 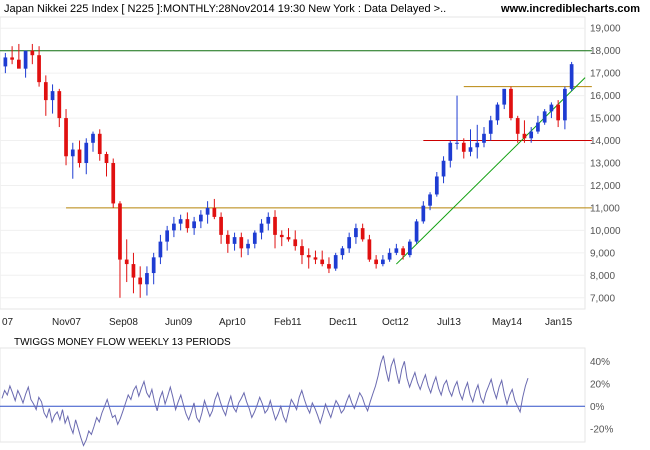 I want to click on indicator-tick-label: -20%, so click(x=601, y=429).